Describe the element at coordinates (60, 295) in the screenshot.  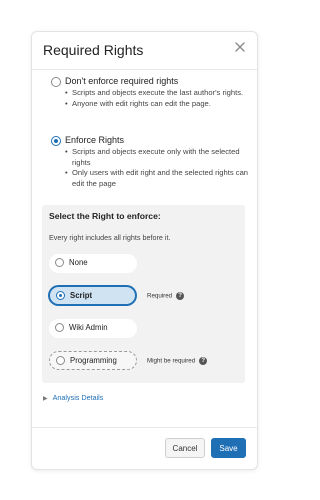
I see `radio-script` at that location.